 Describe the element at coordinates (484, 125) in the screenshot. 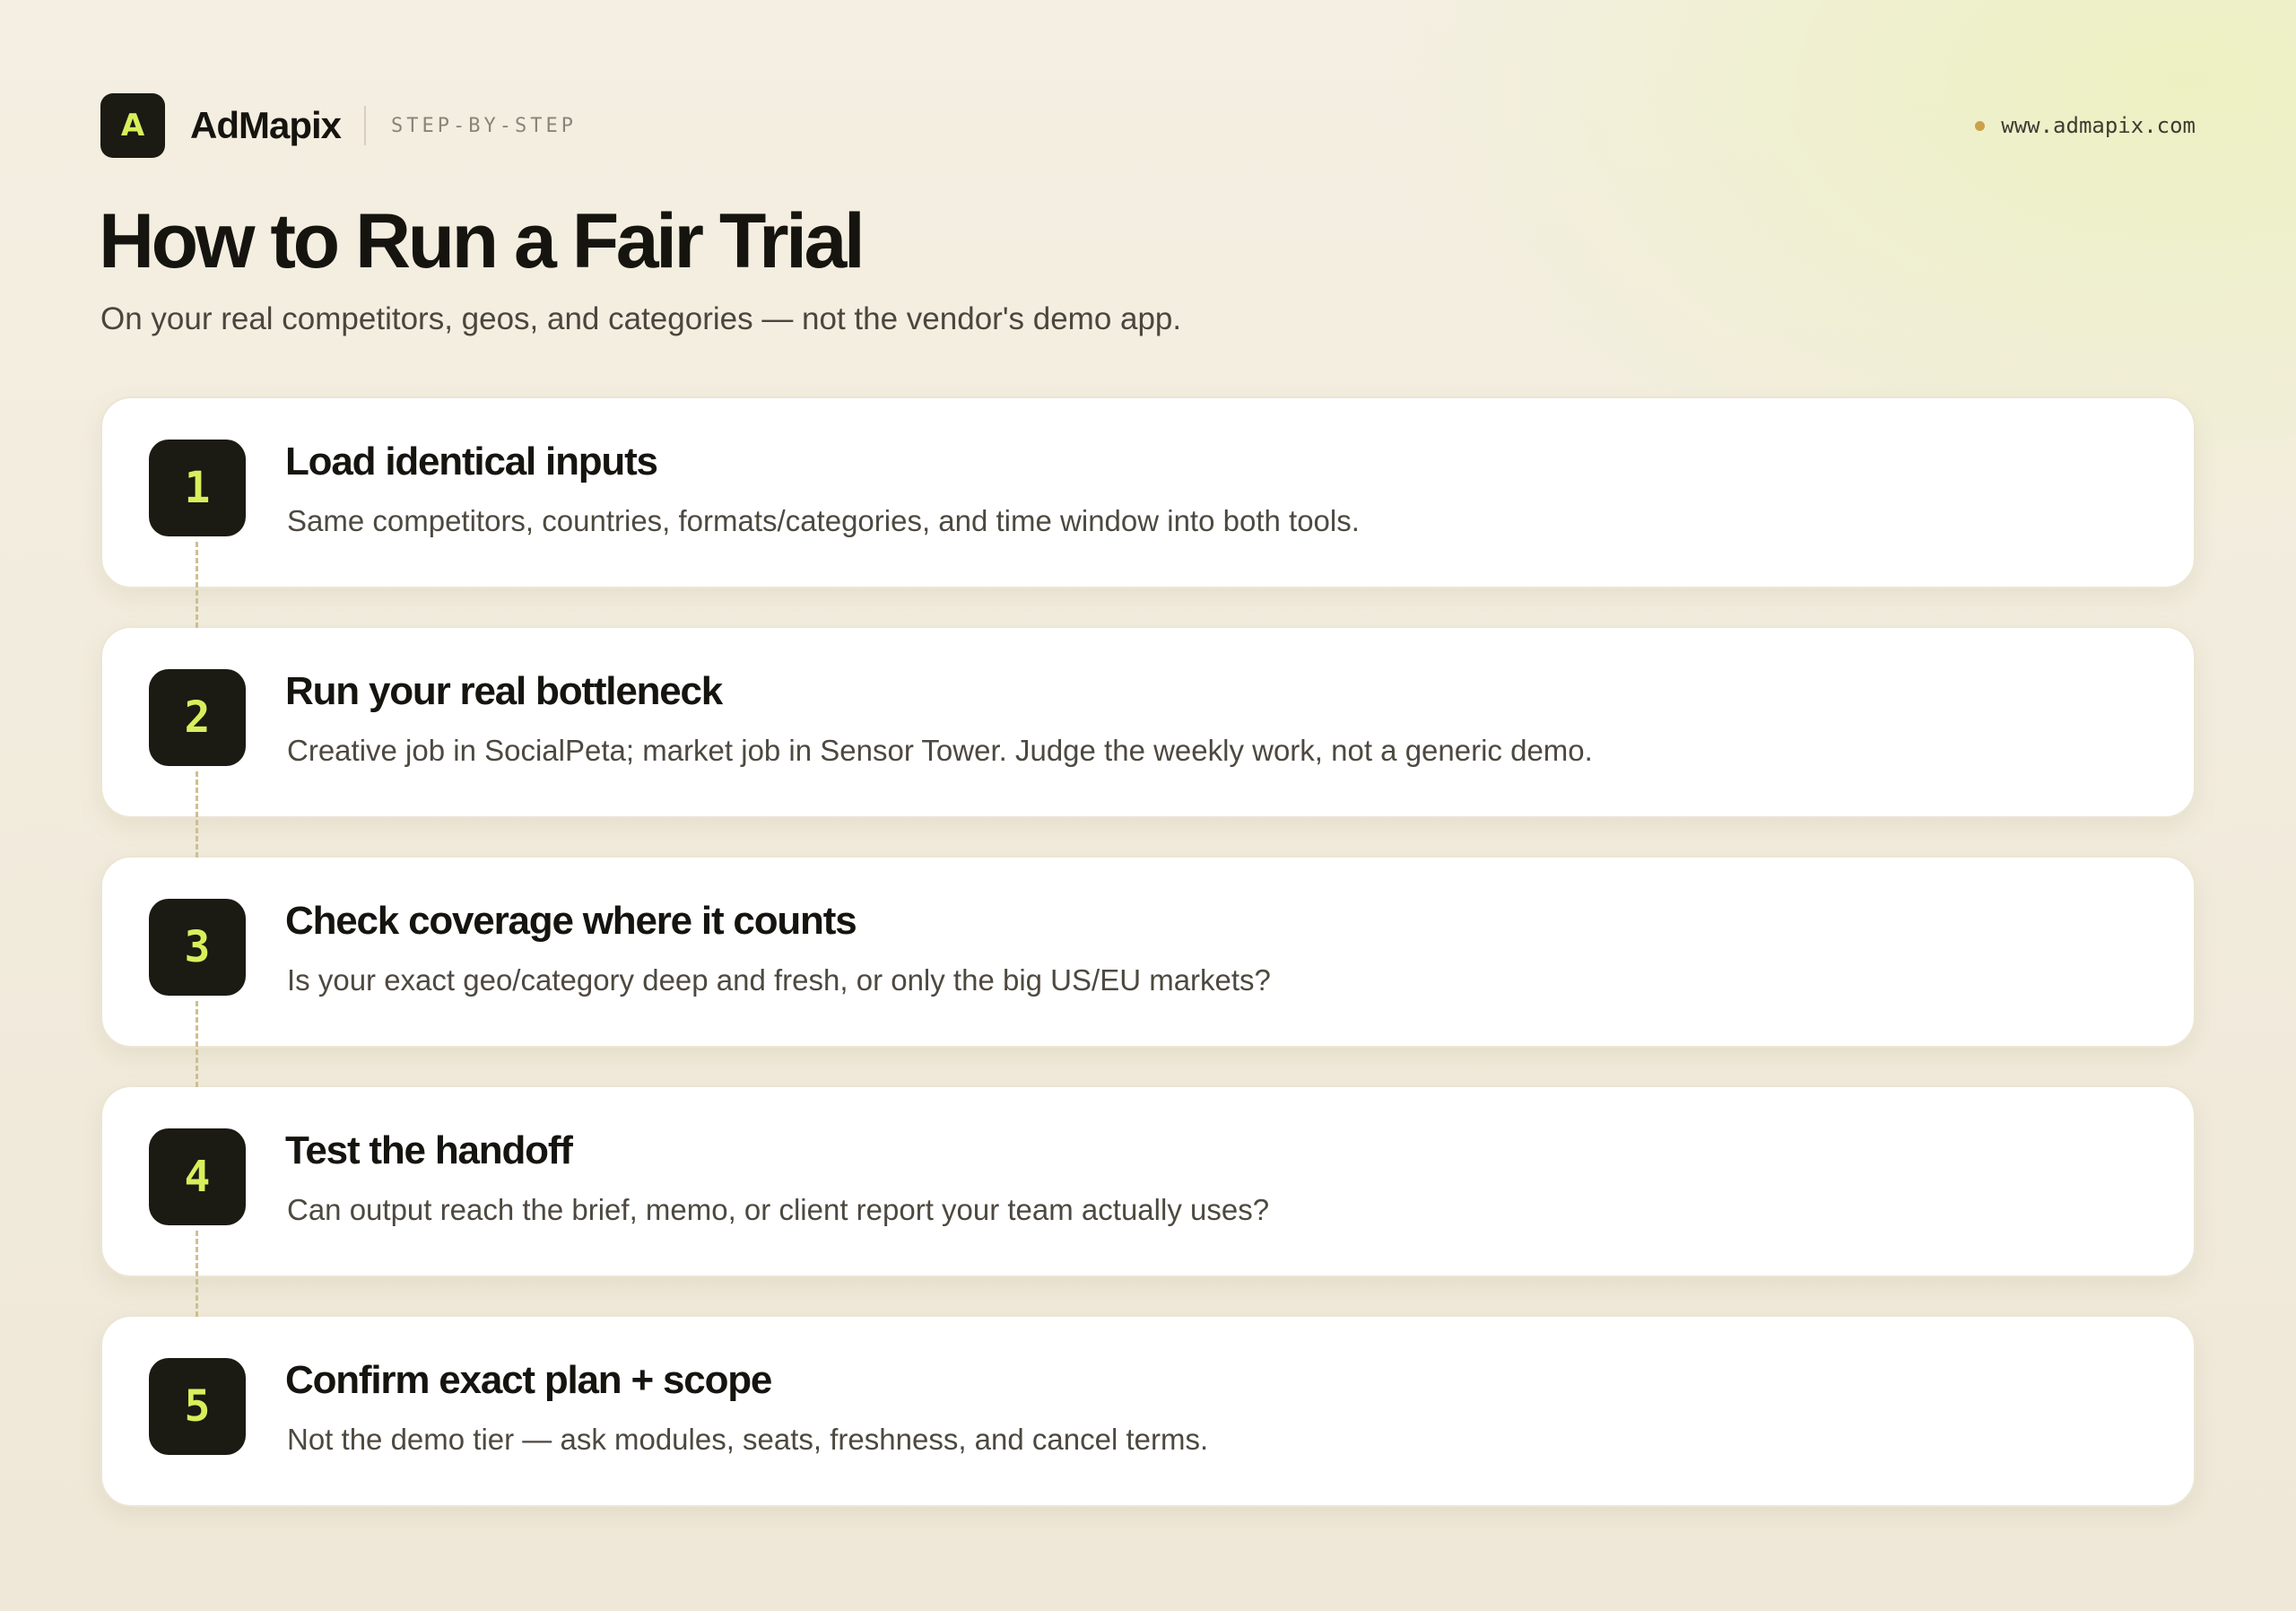

I see `eyebrow-label: STEP-BY-STEP` at that location.